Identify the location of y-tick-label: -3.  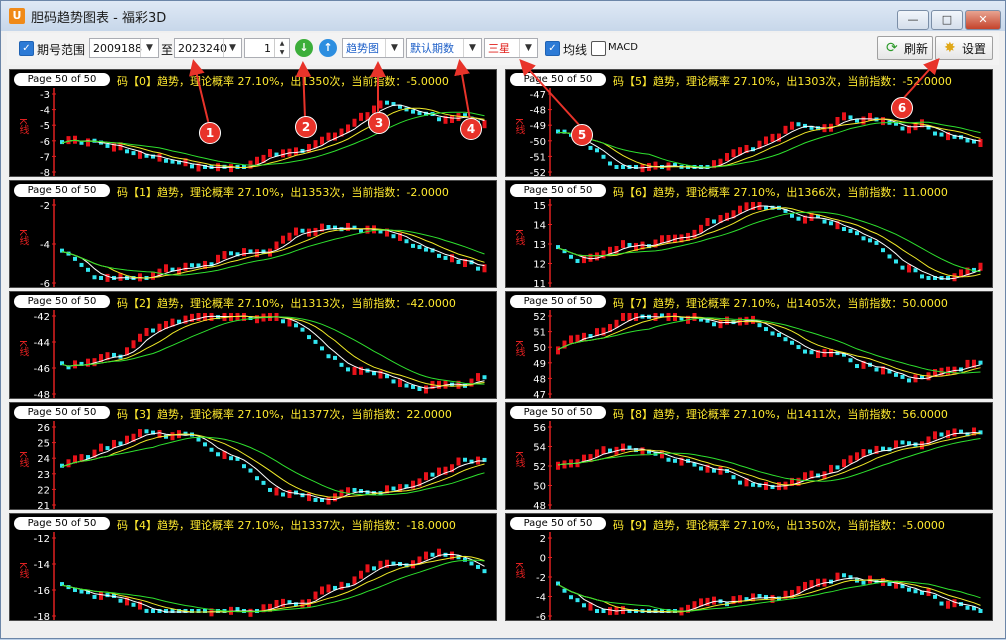
(45, 95).